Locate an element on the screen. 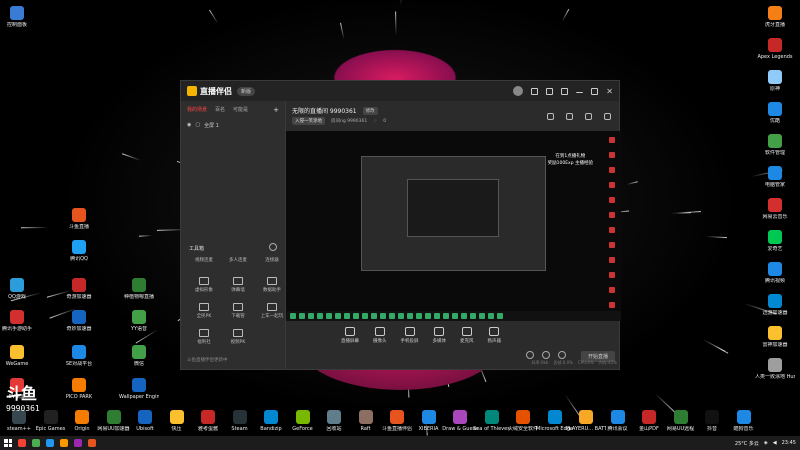 This screenshot has height=450, width=800. desktop-icon-qq: 腾讯QQ is located at coordinates (79, 251).